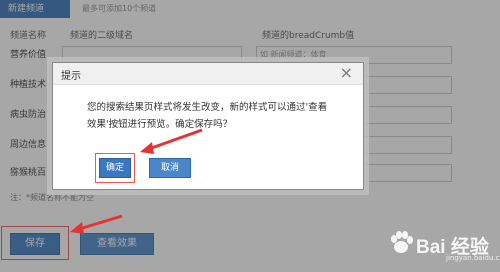 This screenshot has width=500, height=272. Describe the element at coordinates (170, 168) in the screenshot. I see `cancel-button: 取消` at that location.